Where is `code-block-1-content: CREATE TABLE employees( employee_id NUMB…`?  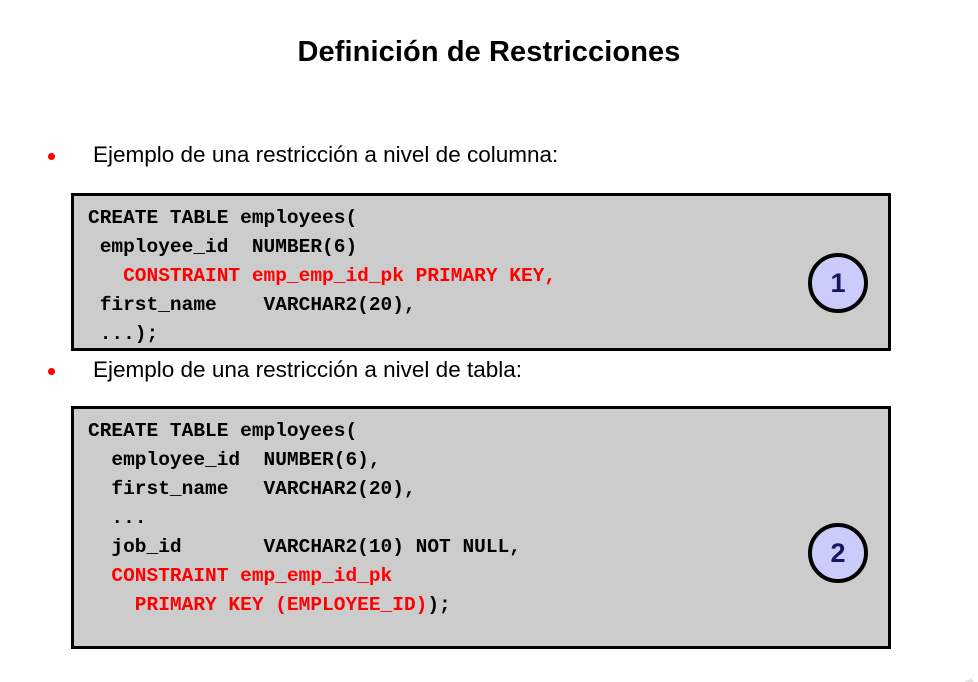
code-block-1-content: CREATE TABLE employees( employee_id NUMB… is located at coordinates (322, 276).